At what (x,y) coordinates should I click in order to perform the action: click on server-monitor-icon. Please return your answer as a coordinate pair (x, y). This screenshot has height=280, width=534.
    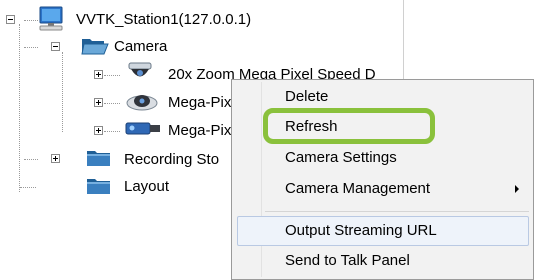
    Looking at the image, I should click on (52, 19).